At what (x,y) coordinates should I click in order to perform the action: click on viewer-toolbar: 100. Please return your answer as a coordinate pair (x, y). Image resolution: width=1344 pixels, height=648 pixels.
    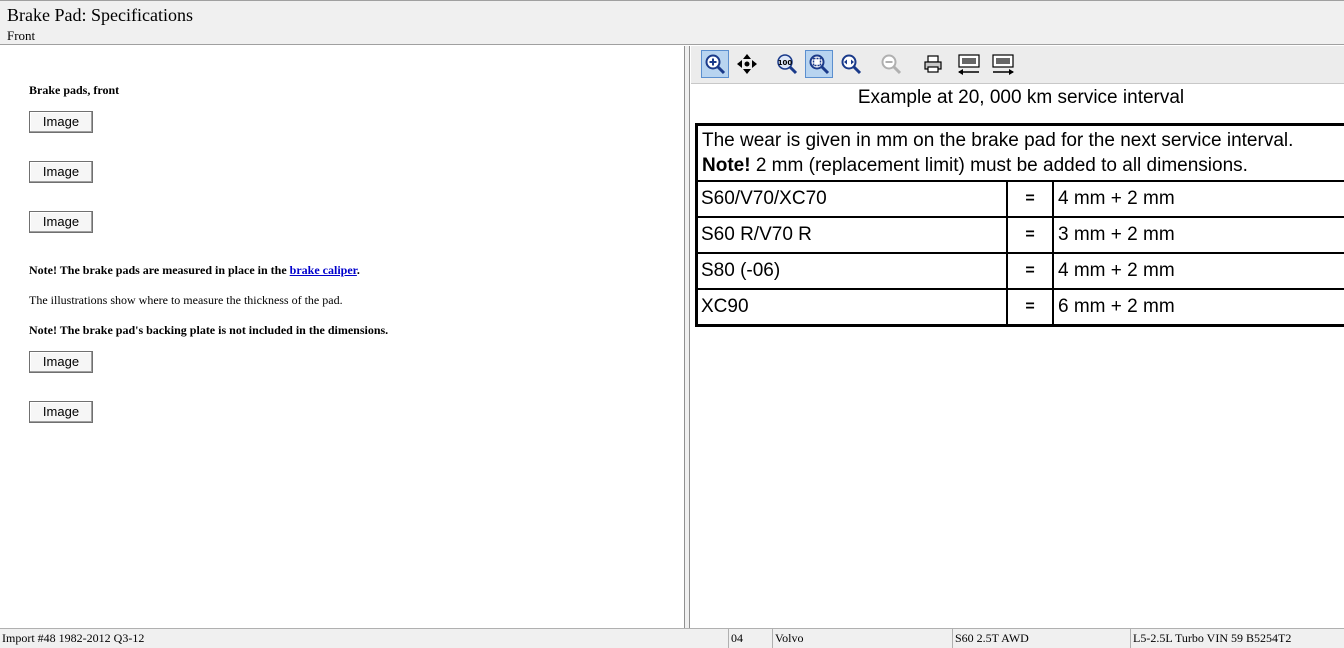
    Looking at the image, I should click on (1017, 65).